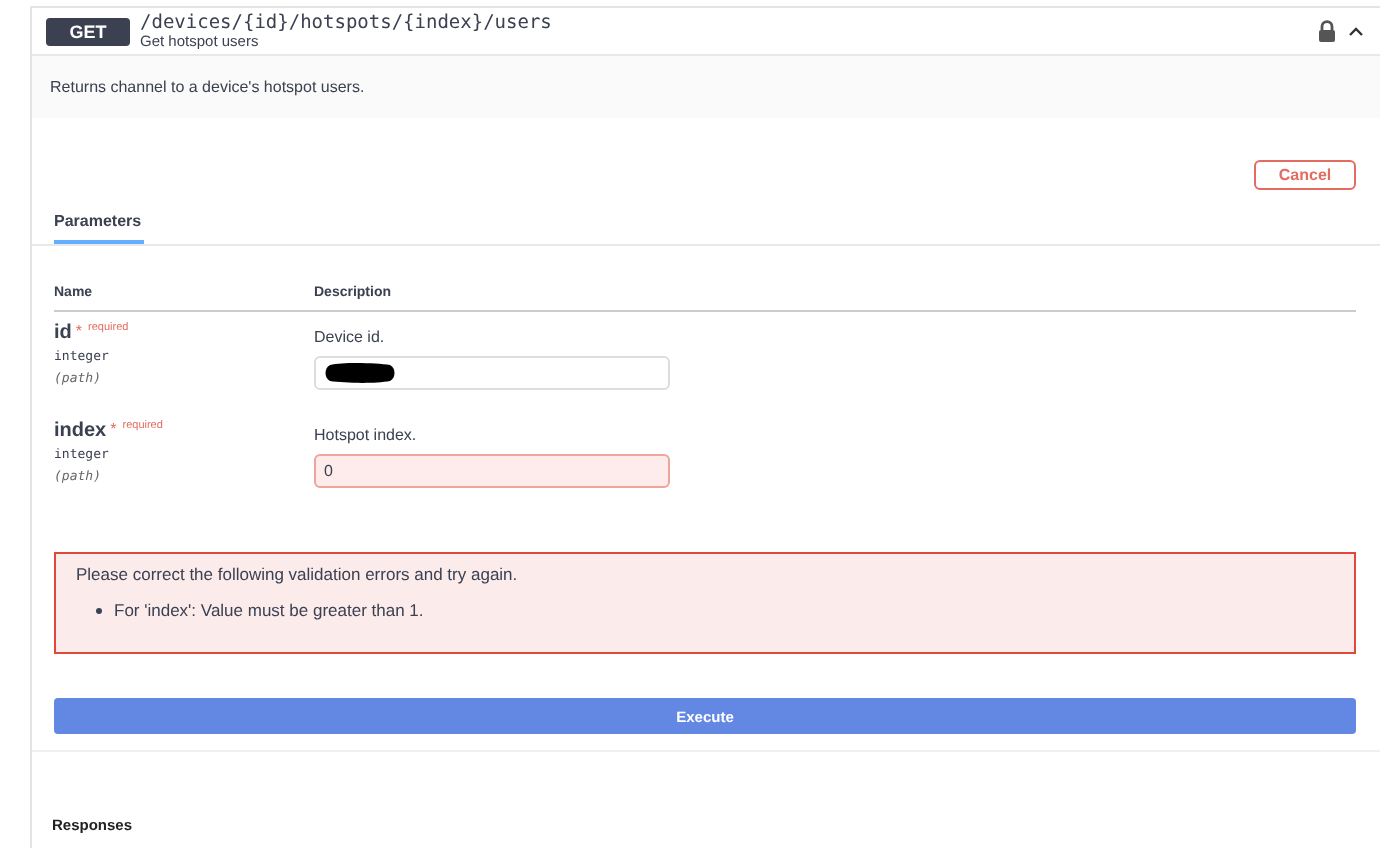 The height and width of the screenshot is (848, 1380). Describe the element at coordinates (492, 471) in the screenshot. I see `parameter-input: 0` at that location.